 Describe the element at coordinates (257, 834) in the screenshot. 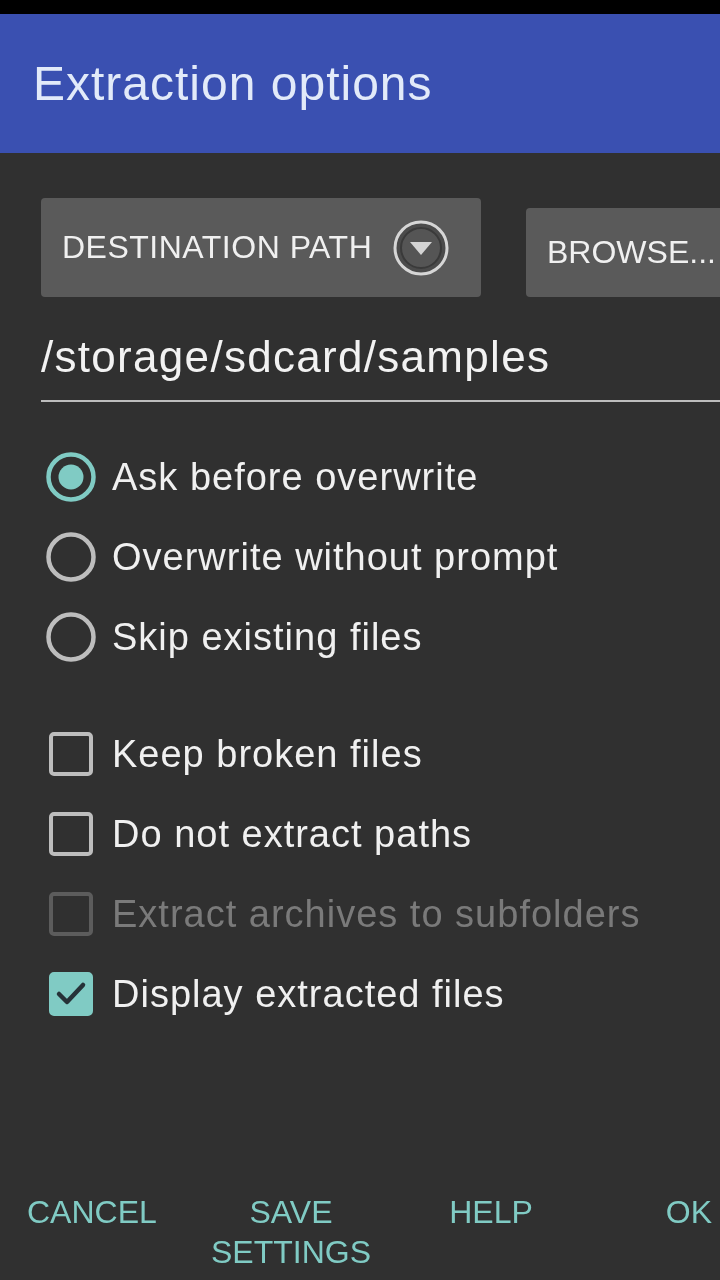

I see `checkbox-option: Do not extract paths` at that location.